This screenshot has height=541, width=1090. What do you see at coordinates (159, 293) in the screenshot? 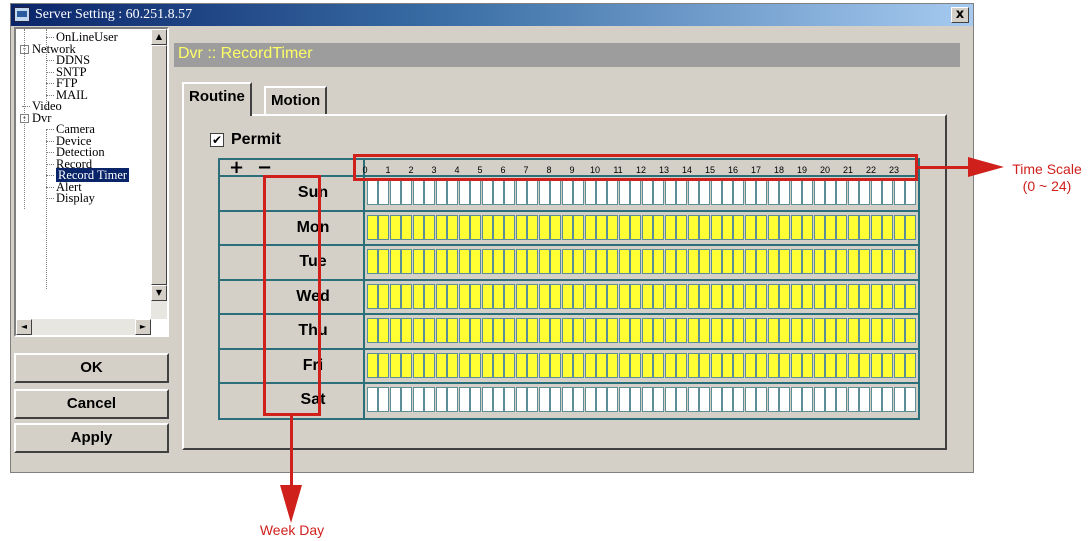
I see `scroll-down-button: ▼` at bounding box center [159, 293].